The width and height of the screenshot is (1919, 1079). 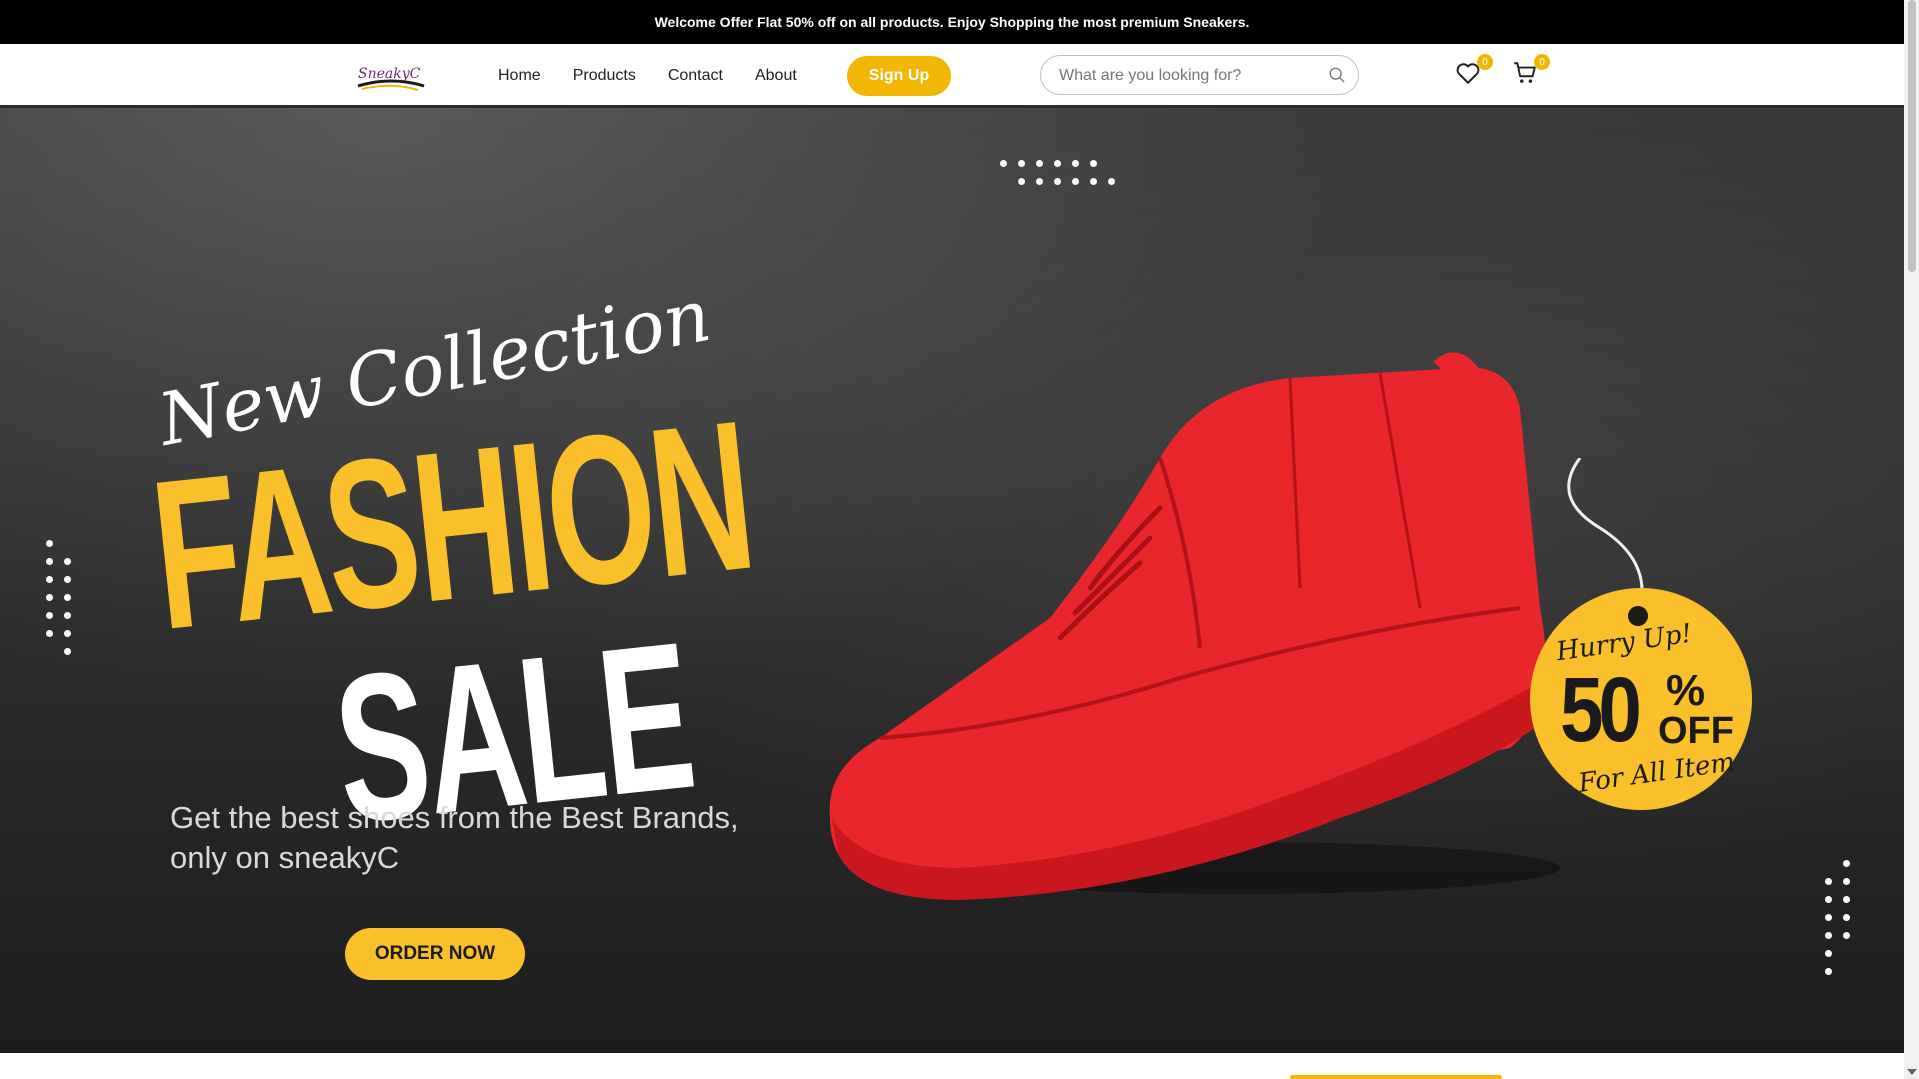 I want to click on order-now-button: ORDER NOW, so click(x=435, y=954).